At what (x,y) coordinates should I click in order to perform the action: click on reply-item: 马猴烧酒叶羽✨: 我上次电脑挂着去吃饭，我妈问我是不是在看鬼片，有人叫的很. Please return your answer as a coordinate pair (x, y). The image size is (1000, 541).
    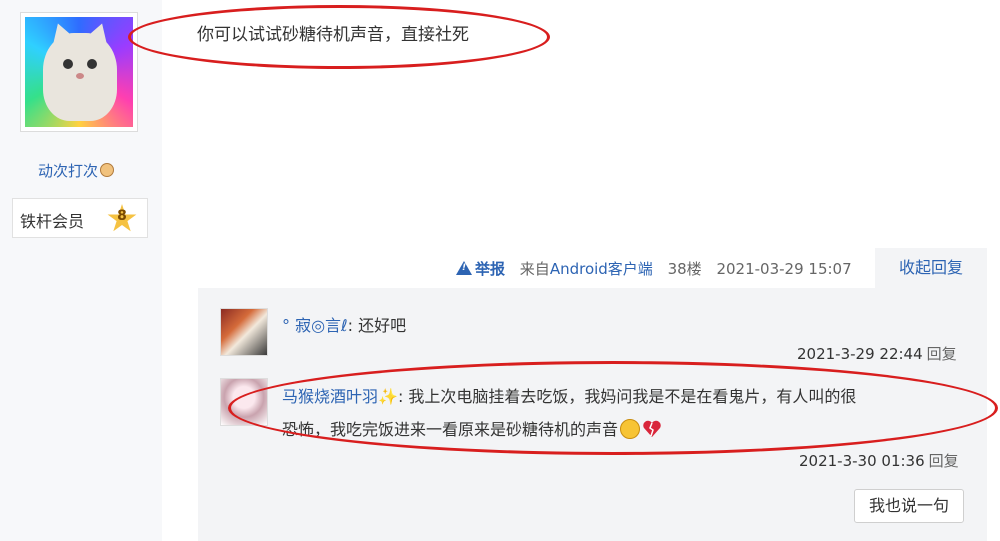
    Looking at the image, I should click on (569, 395).